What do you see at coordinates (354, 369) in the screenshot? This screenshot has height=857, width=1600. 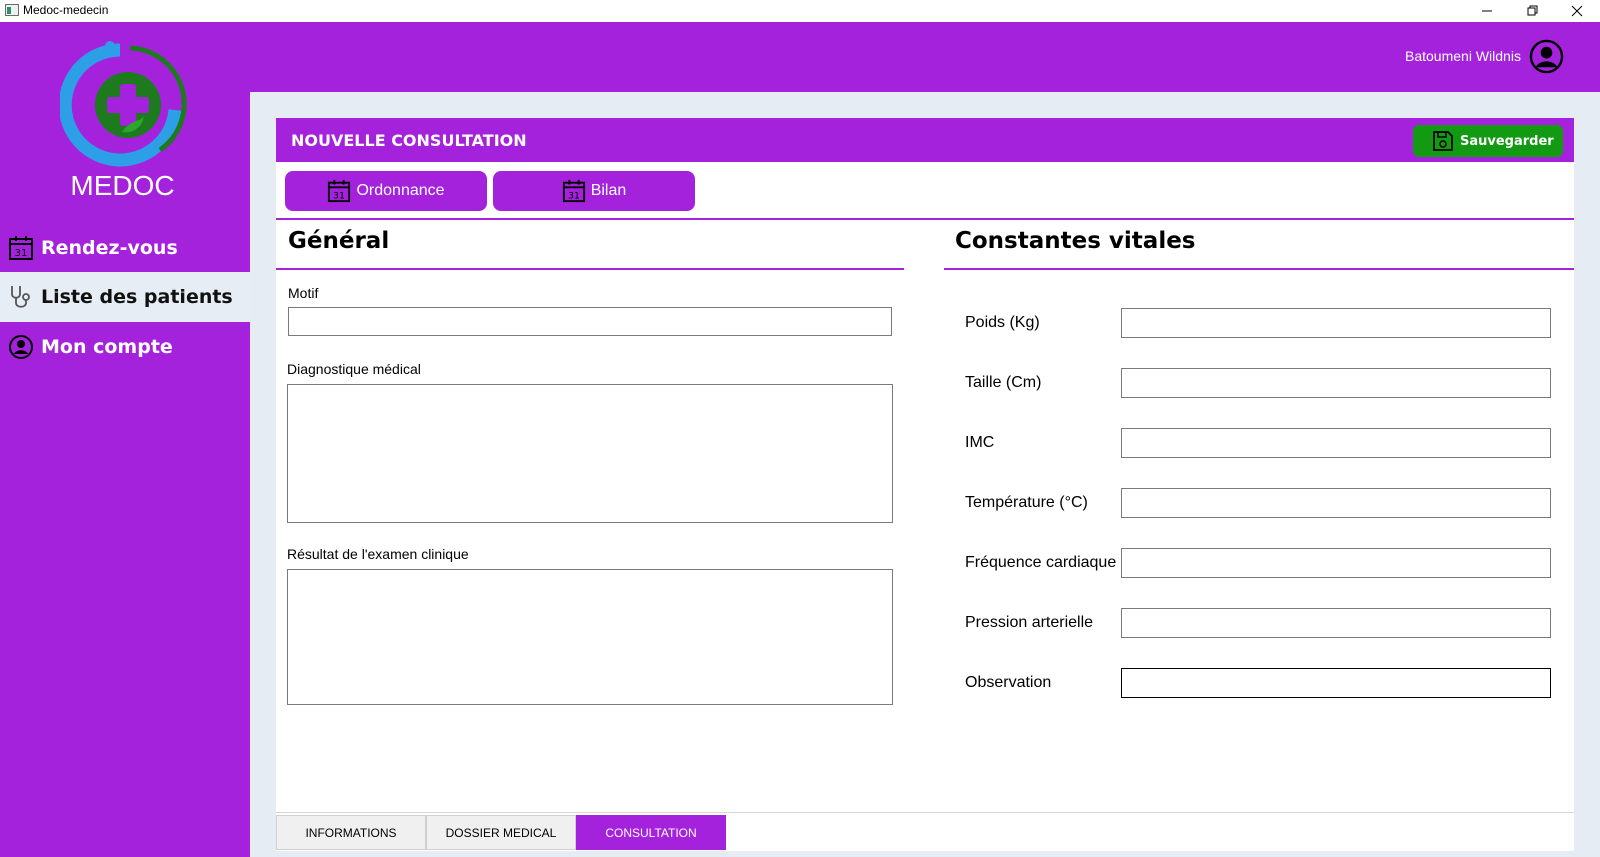 I see `diagnostic-label: Diagnostique médical` at bounding box center [354, 369].